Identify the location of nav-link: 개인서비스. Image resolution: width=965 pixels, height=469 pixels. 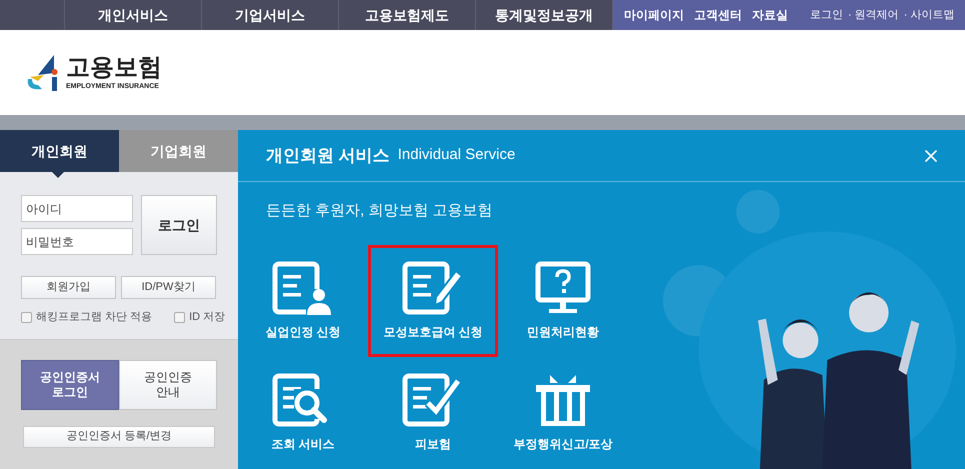
(133, 15).